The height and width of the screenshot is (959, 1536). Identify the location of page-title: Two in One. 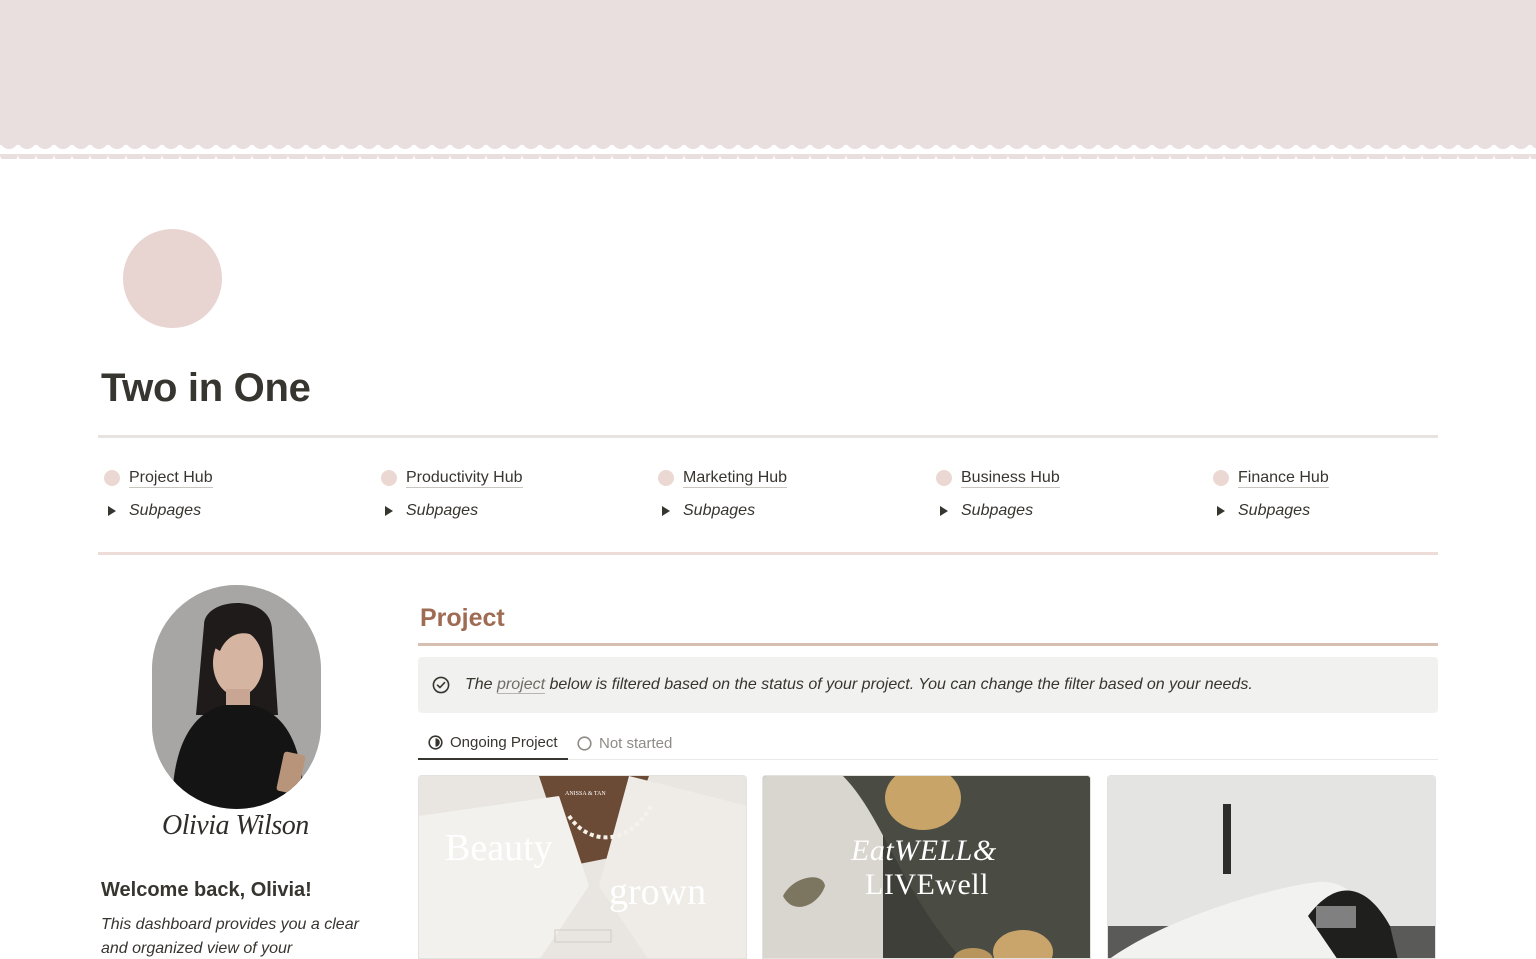
(206, 388).